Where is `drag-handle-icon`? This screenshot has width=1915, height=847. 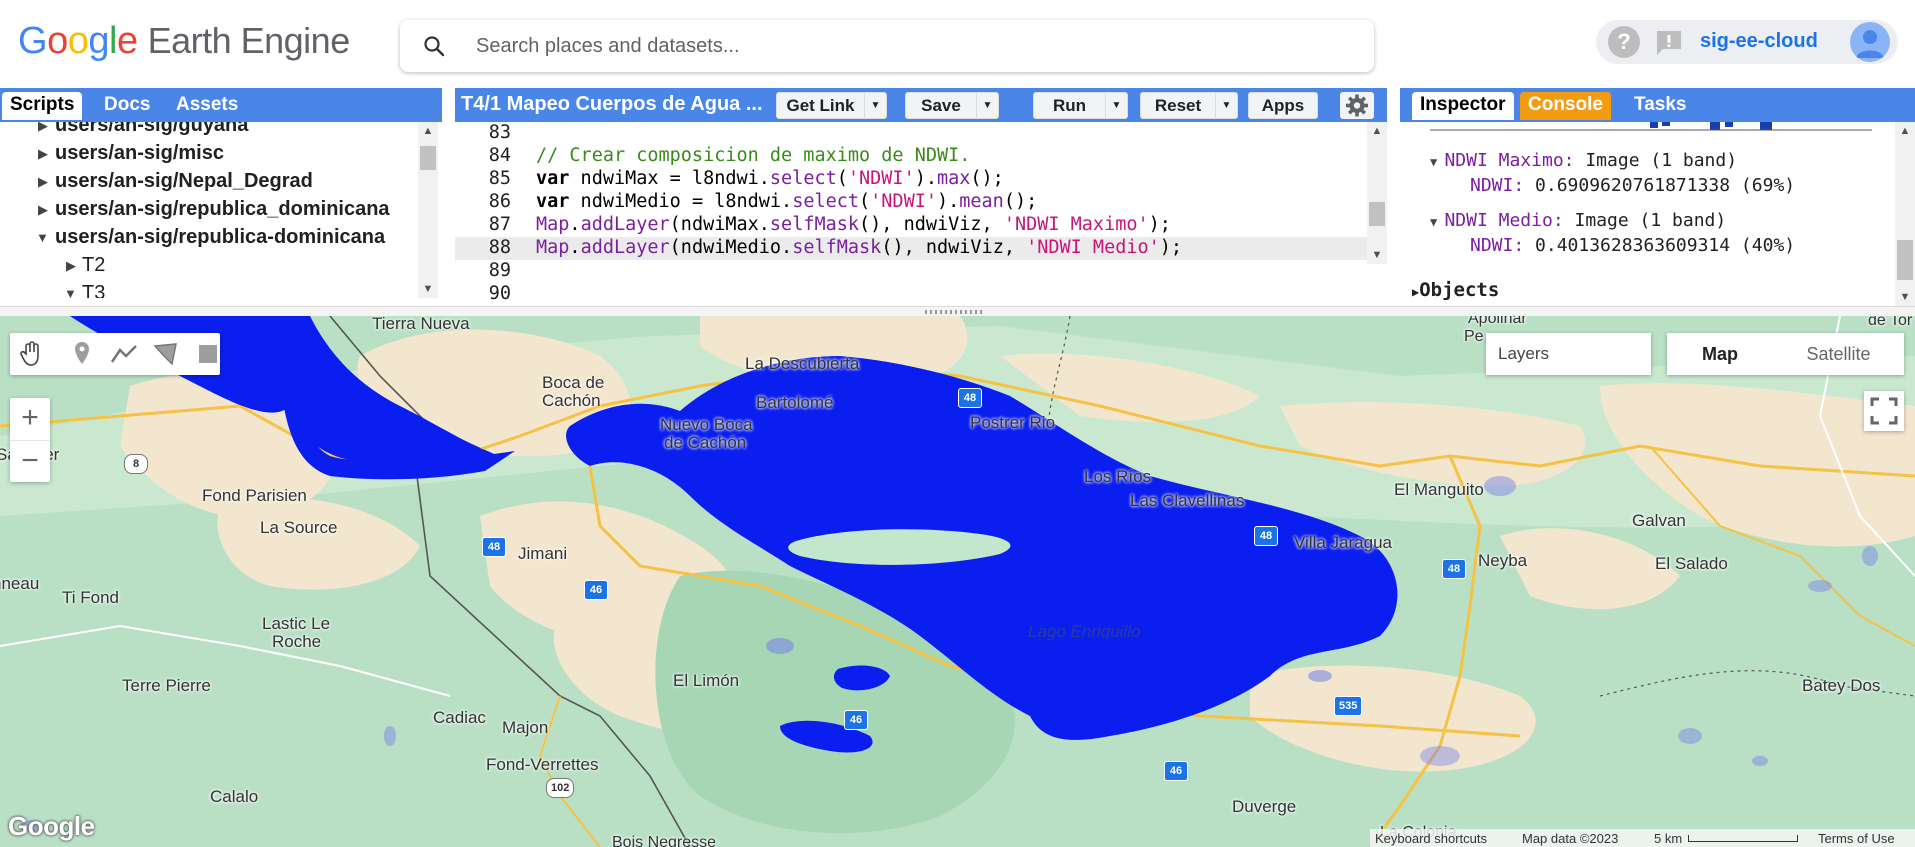 drag-handle-icon is located at coordinates (955, 312).